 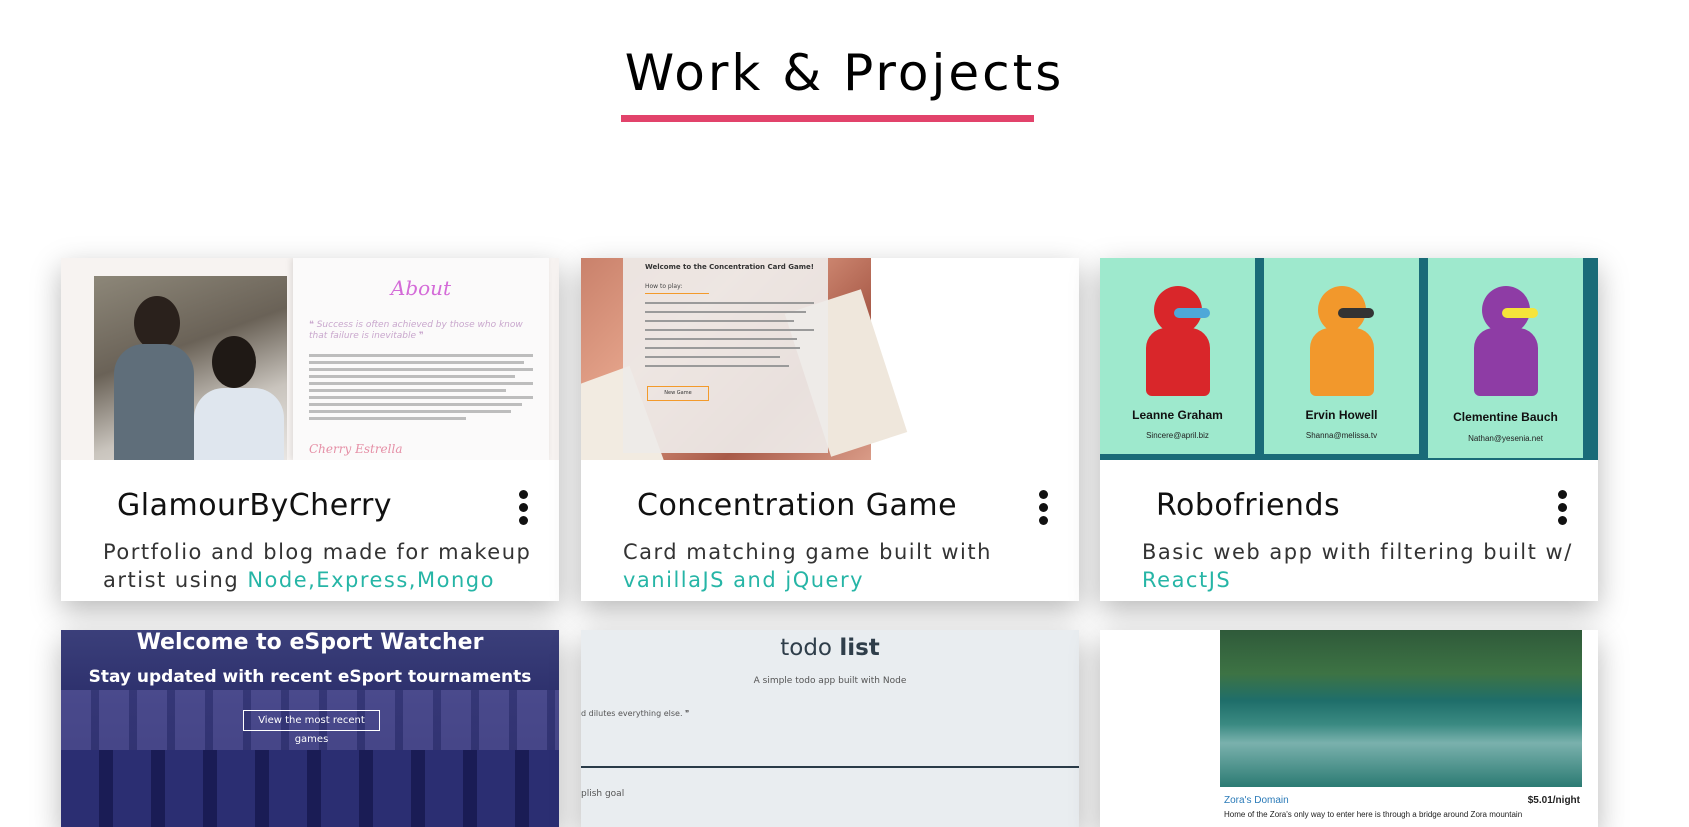 What do you see at coordinates (844, 73) in the screenshot?
I see `section-title: Work & Projects` at bounding box center [844, 73].